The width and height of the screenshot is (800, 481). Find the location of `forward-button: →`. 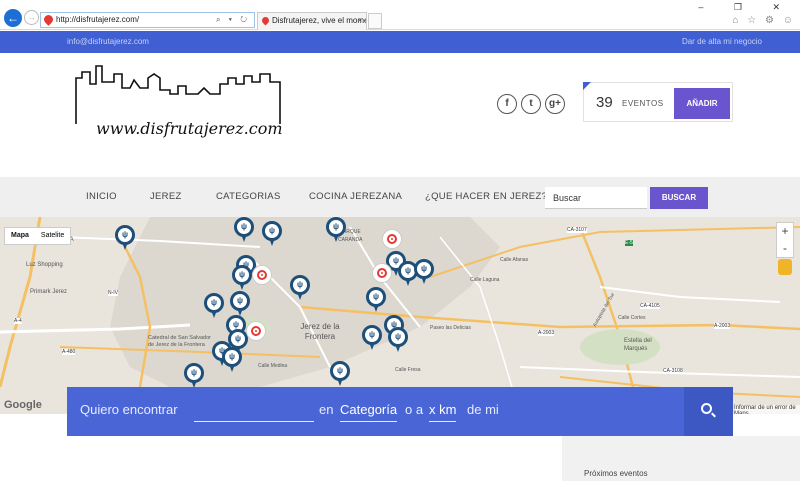

forward-button: → is located at coordinates (31, 17).